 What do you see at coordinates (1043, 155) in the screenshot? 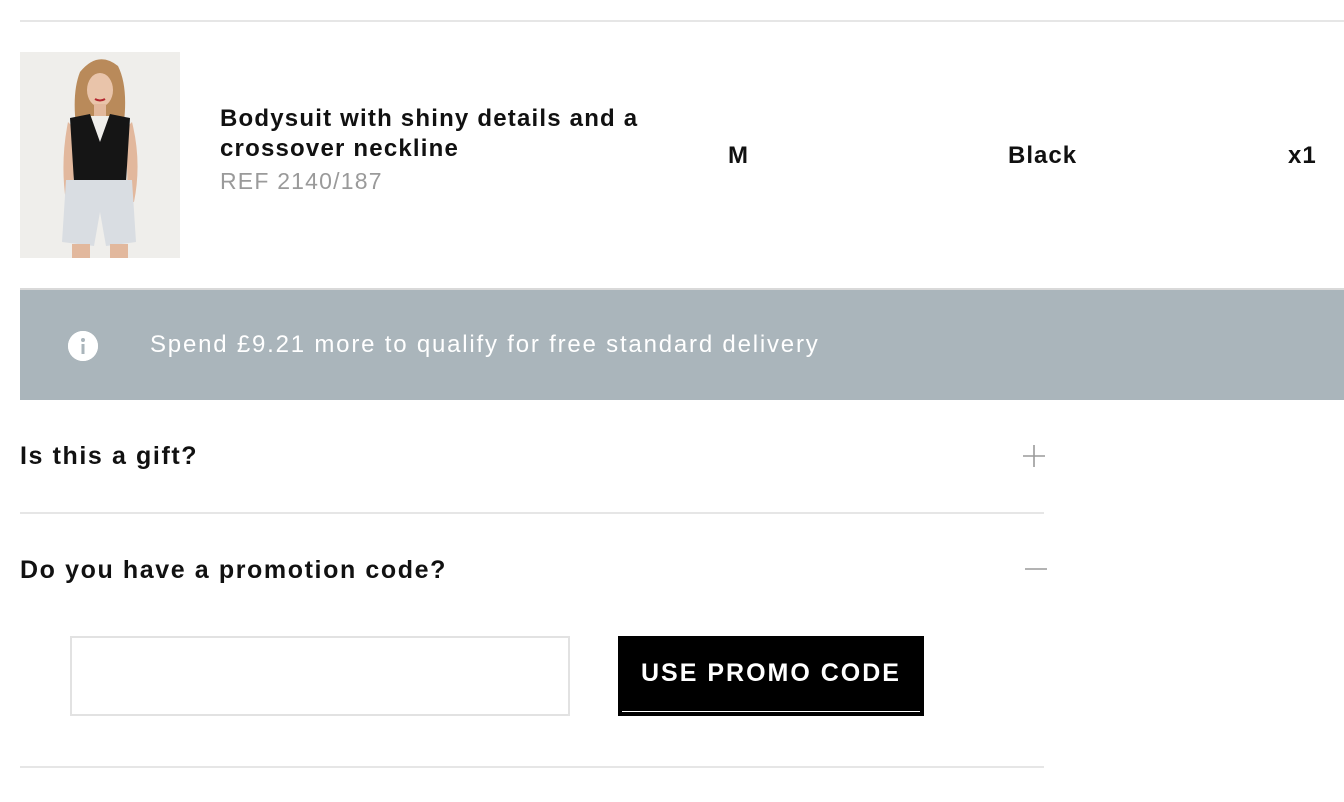
I see `product-color: Black` at bounding box center [1043, 155].